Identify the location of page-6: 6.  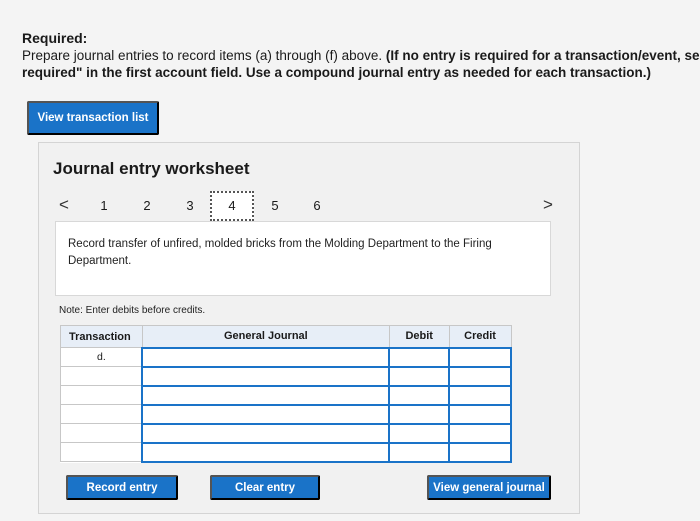
(317, 205).